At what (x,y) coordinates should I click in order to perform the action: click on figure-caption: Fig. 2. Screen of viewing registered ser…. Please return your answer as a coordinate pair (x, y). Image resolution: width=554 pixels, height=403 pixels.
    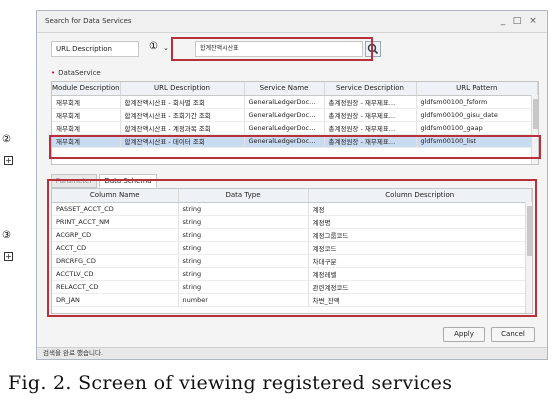
    Looking at the image, I should click on (230, 383).